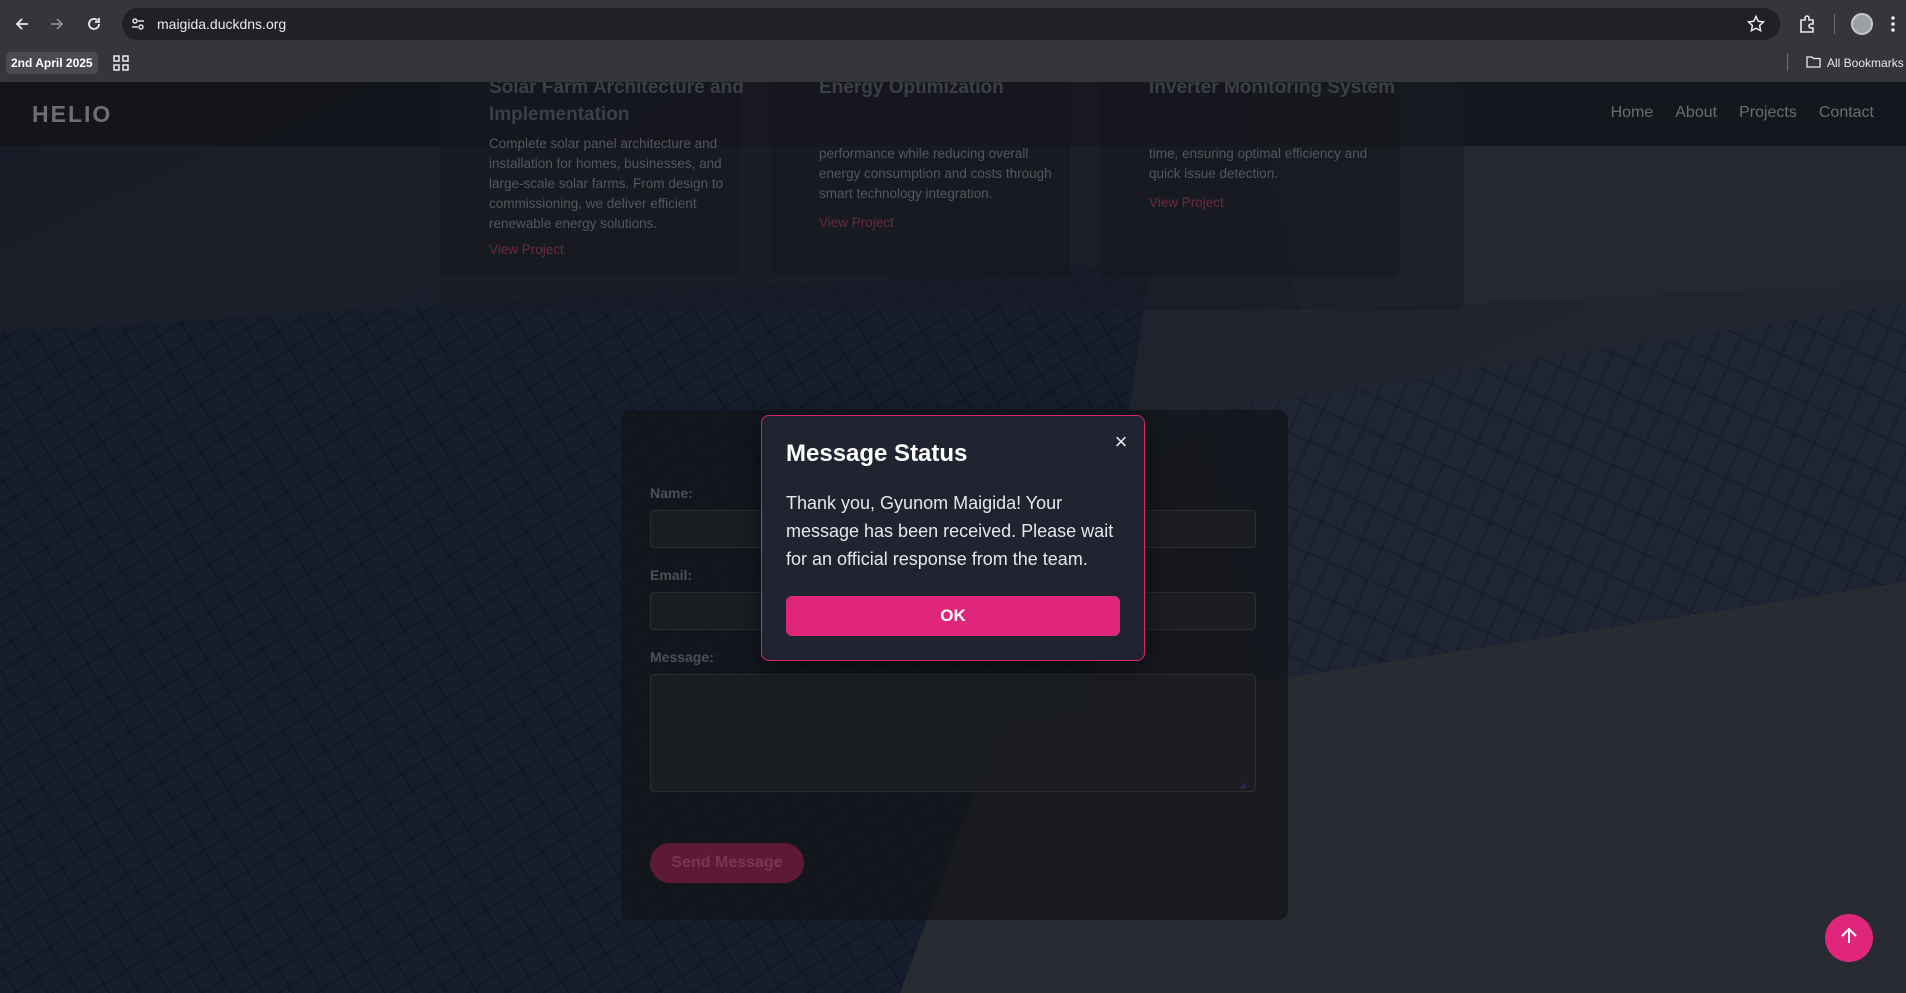  I want to click on toolbar-divider, so click(1834, 24).